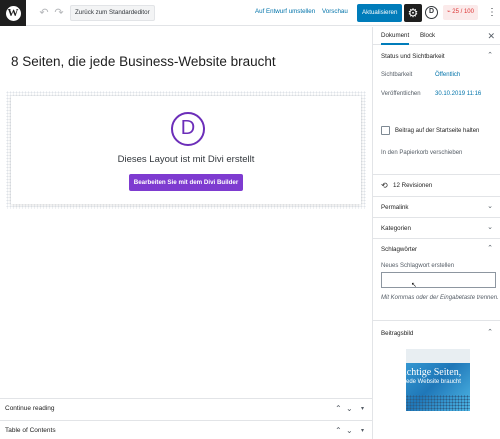  I want to click on meta-box-continue-reading: Continue reading ⌃ ⌄ ▾, so click(186, 408).